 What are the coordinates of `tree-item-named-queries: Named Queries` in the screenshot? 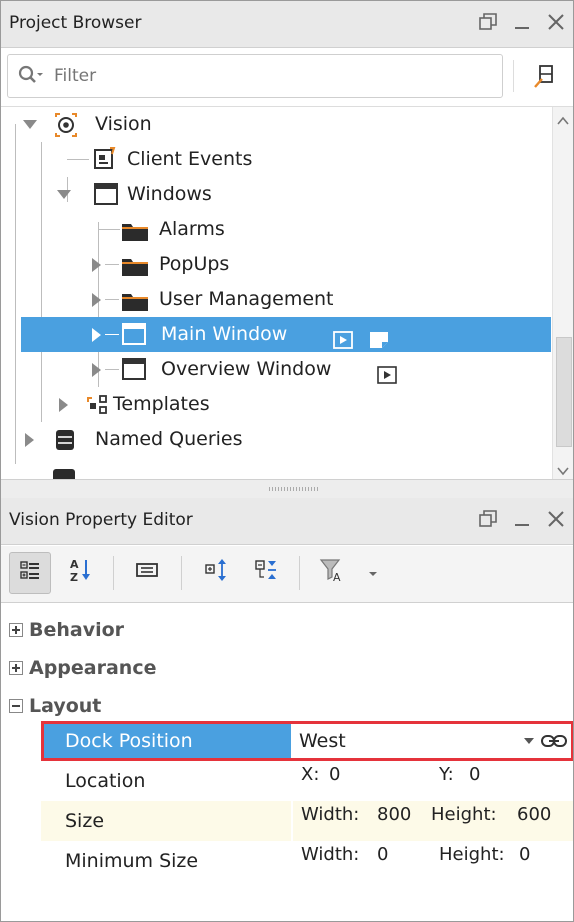 It's located at (276, 439).